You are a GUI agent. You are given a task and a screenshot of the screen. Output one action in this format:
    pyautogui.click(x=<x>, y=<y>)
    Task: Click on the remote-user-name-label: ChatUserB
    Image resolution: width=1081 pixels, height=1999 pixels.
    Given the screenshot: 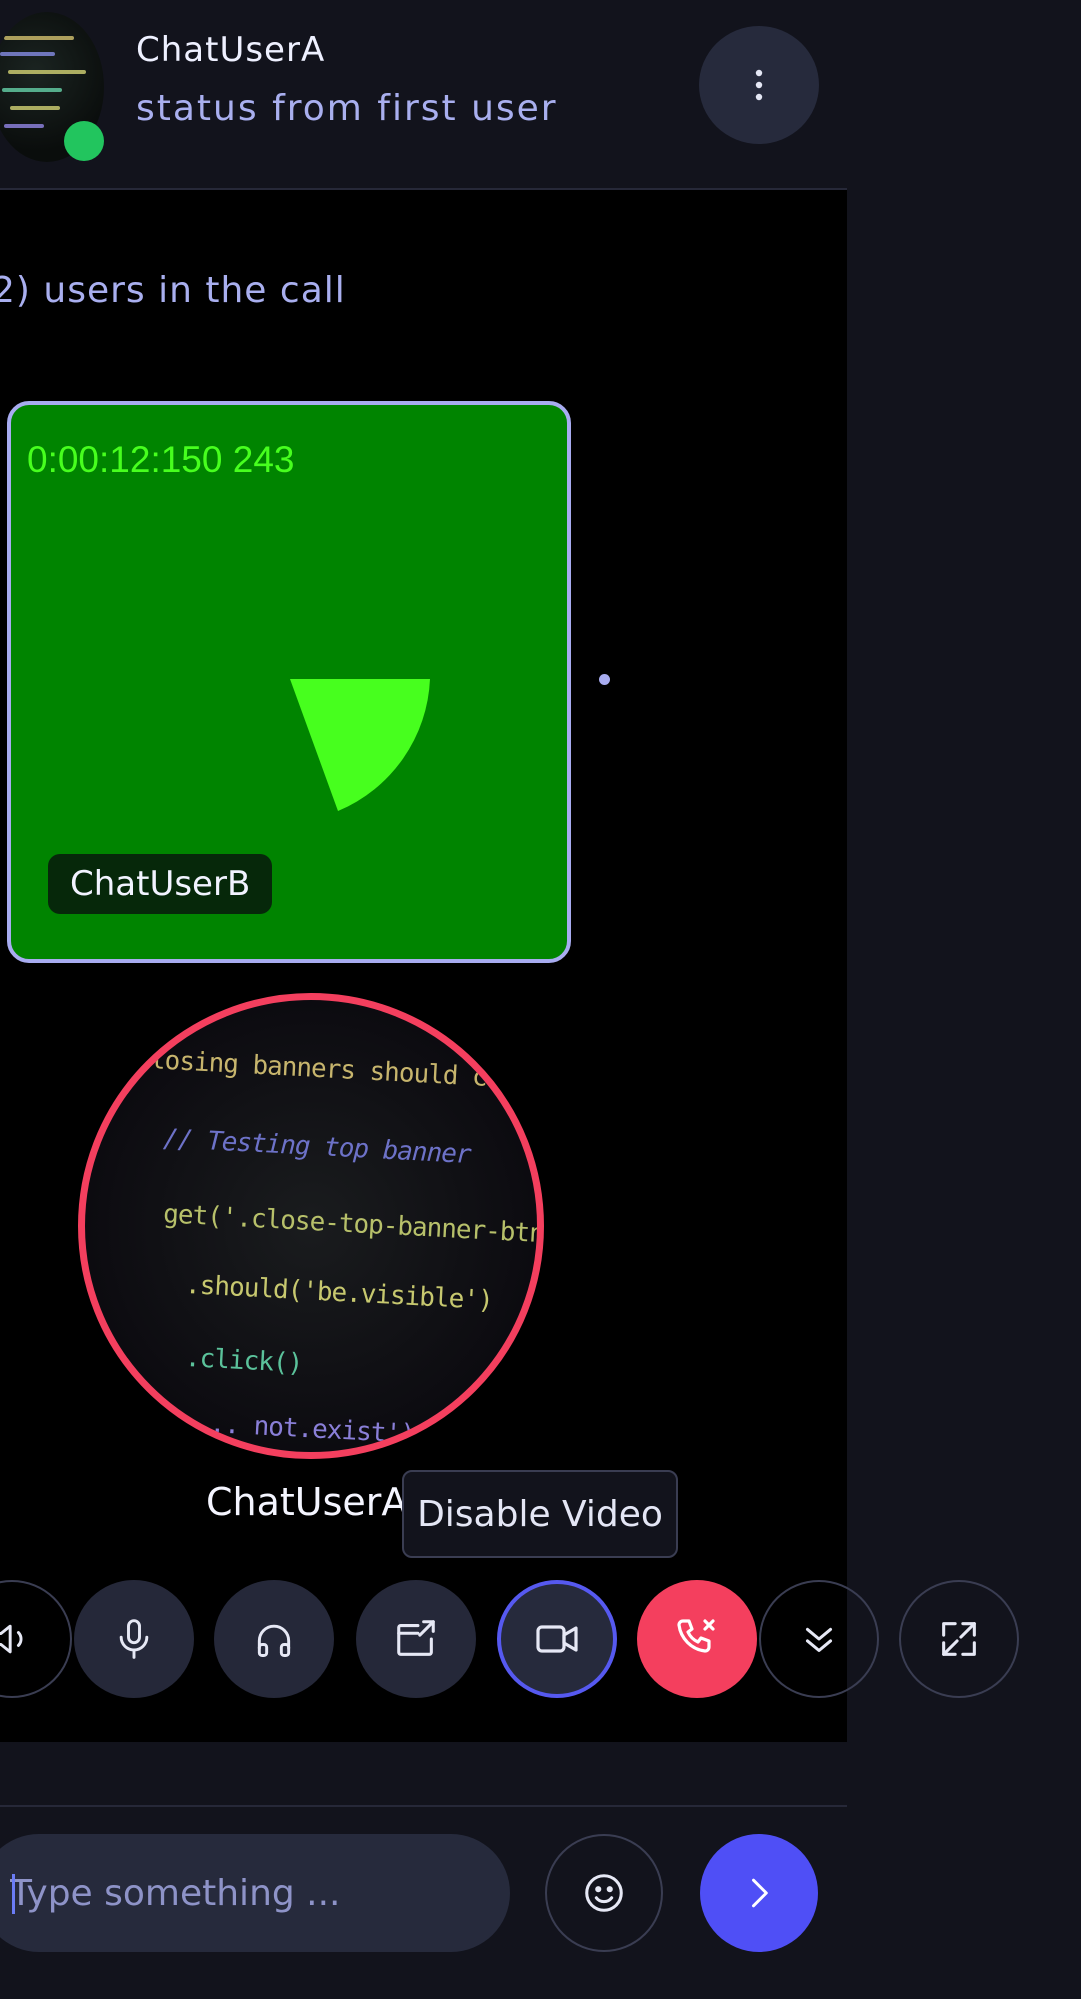 What is the action you would take?
    pyautogui.click(x=160, y=884)
    